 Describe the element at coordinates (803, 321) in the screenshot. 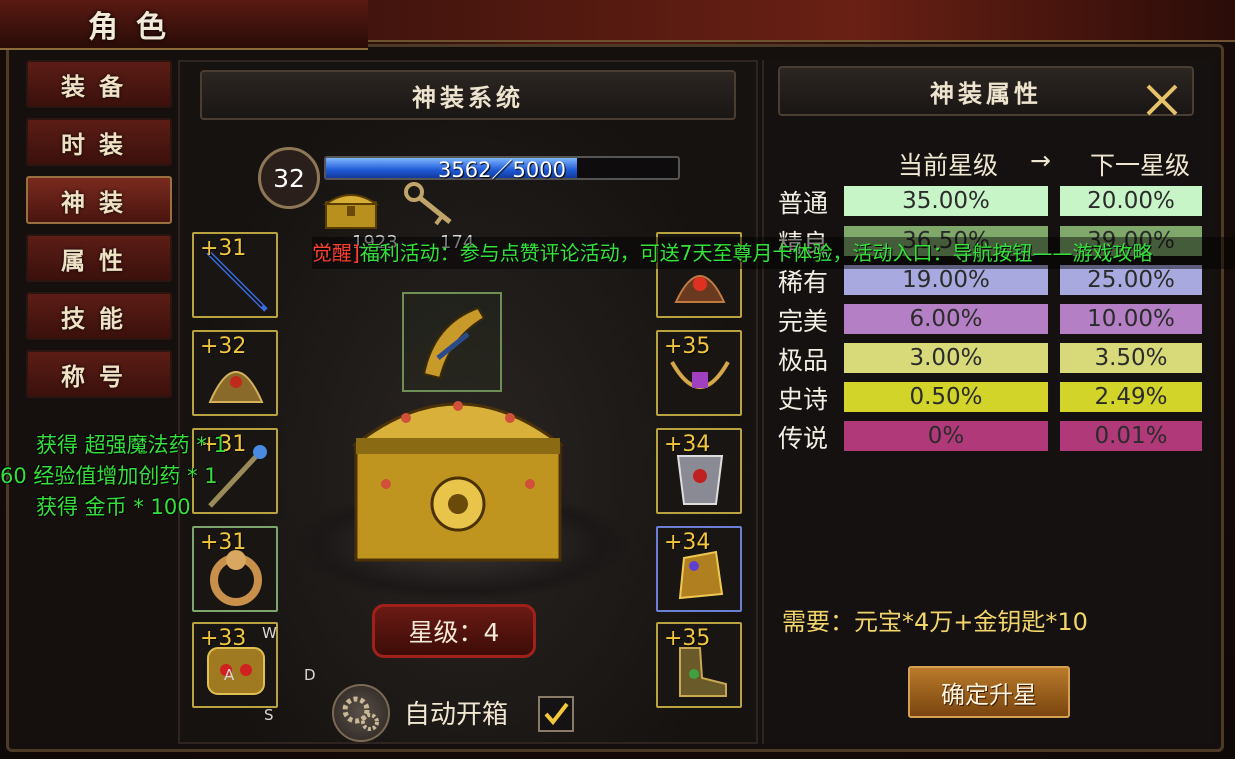

I see `rarity-label: 完美` at that location.